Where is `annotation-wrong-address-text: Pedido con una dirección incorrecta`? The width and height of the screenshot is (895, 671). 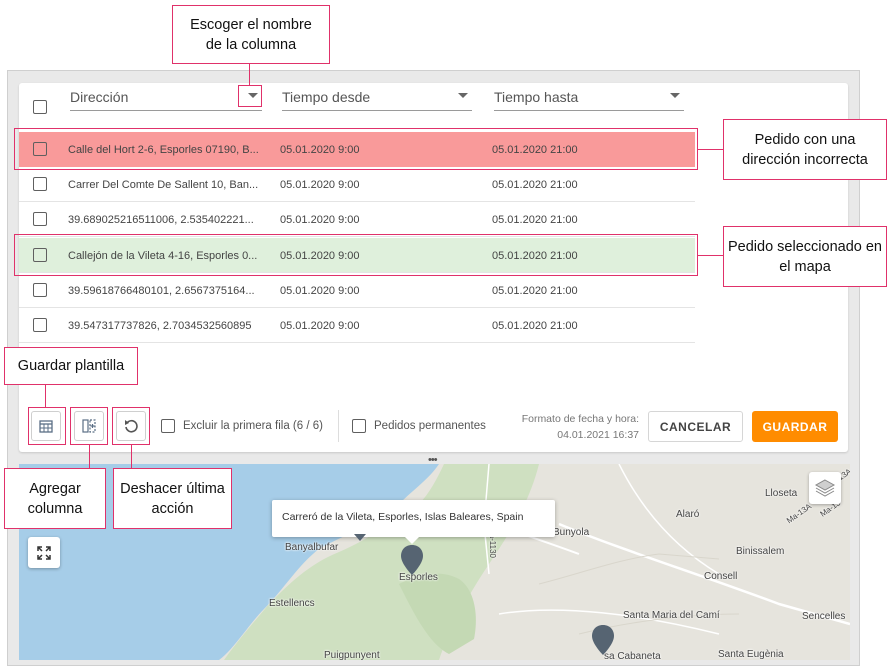
annotation-wrong-address-text: Pedido con una dirección incorrecta is located at coordinates (805, 149).